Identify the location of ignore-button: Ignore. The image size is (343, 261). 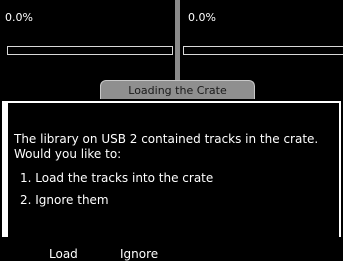
(139, 254).